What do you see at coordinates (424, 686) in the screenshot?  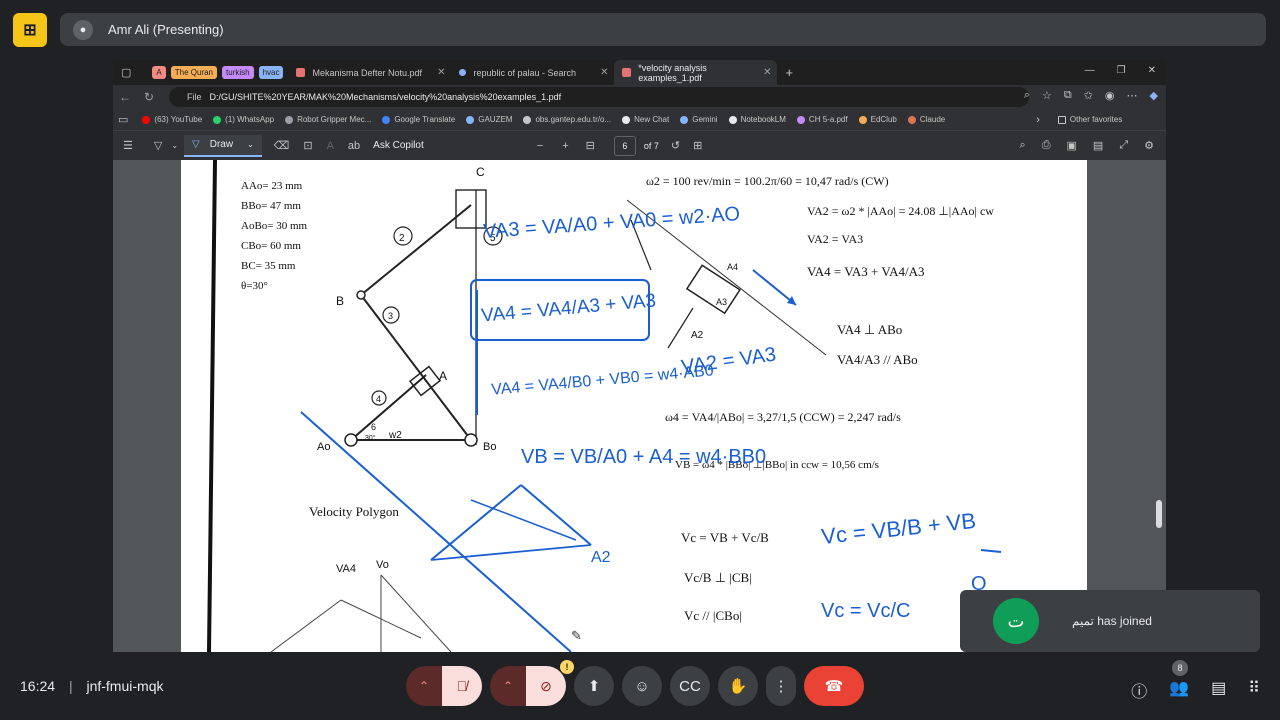 I see `mic-options-chevron-icon: ⌃` at bounding box center [424, 686].